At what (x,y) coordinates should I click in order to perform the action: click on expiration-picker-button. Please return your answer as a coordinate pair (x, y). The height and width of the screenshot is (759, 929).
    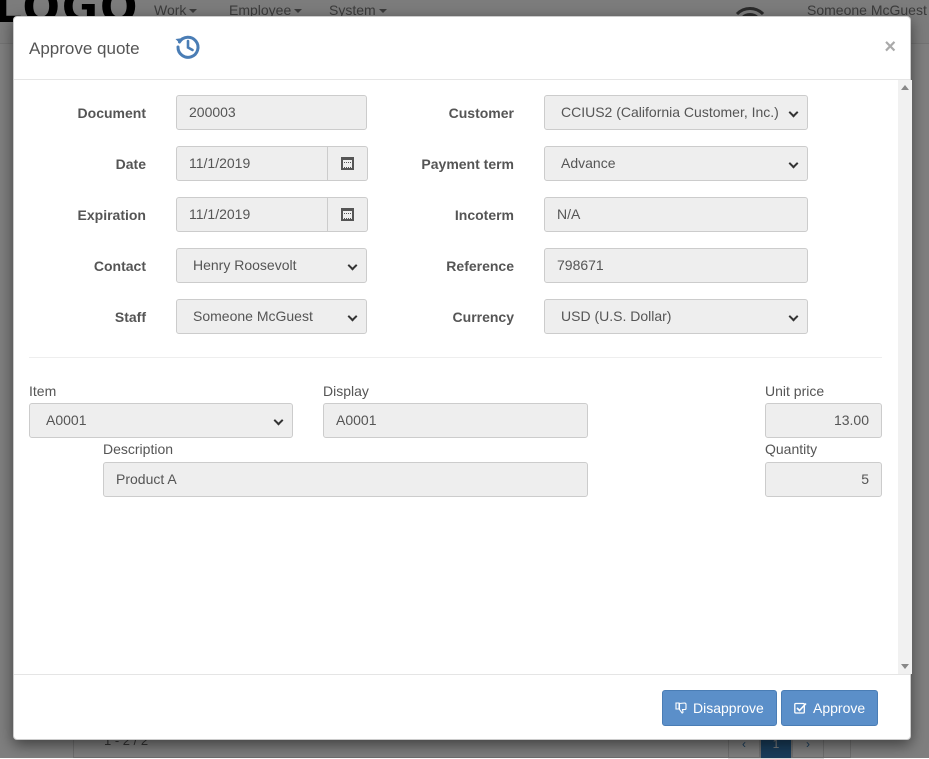
    Looking at the image, I should click on (348, 214).